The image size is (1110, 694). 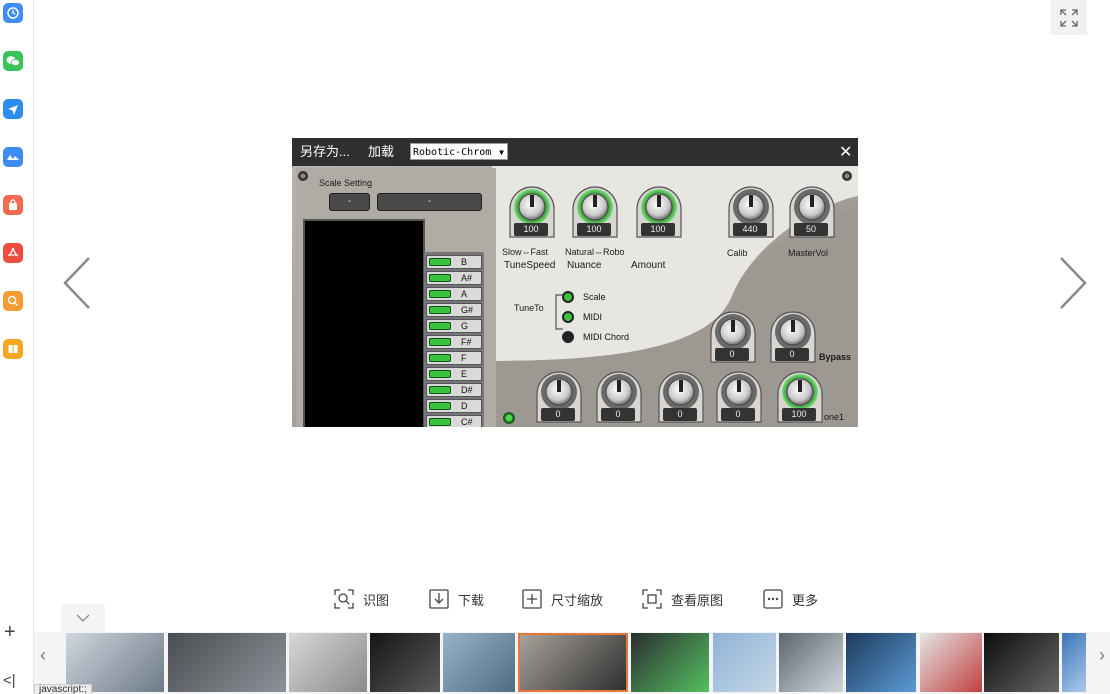 What do you see at coordinates (13, 205) in the screenshot?
I see `shopping-app-icon` at bounding box center [13, 205].